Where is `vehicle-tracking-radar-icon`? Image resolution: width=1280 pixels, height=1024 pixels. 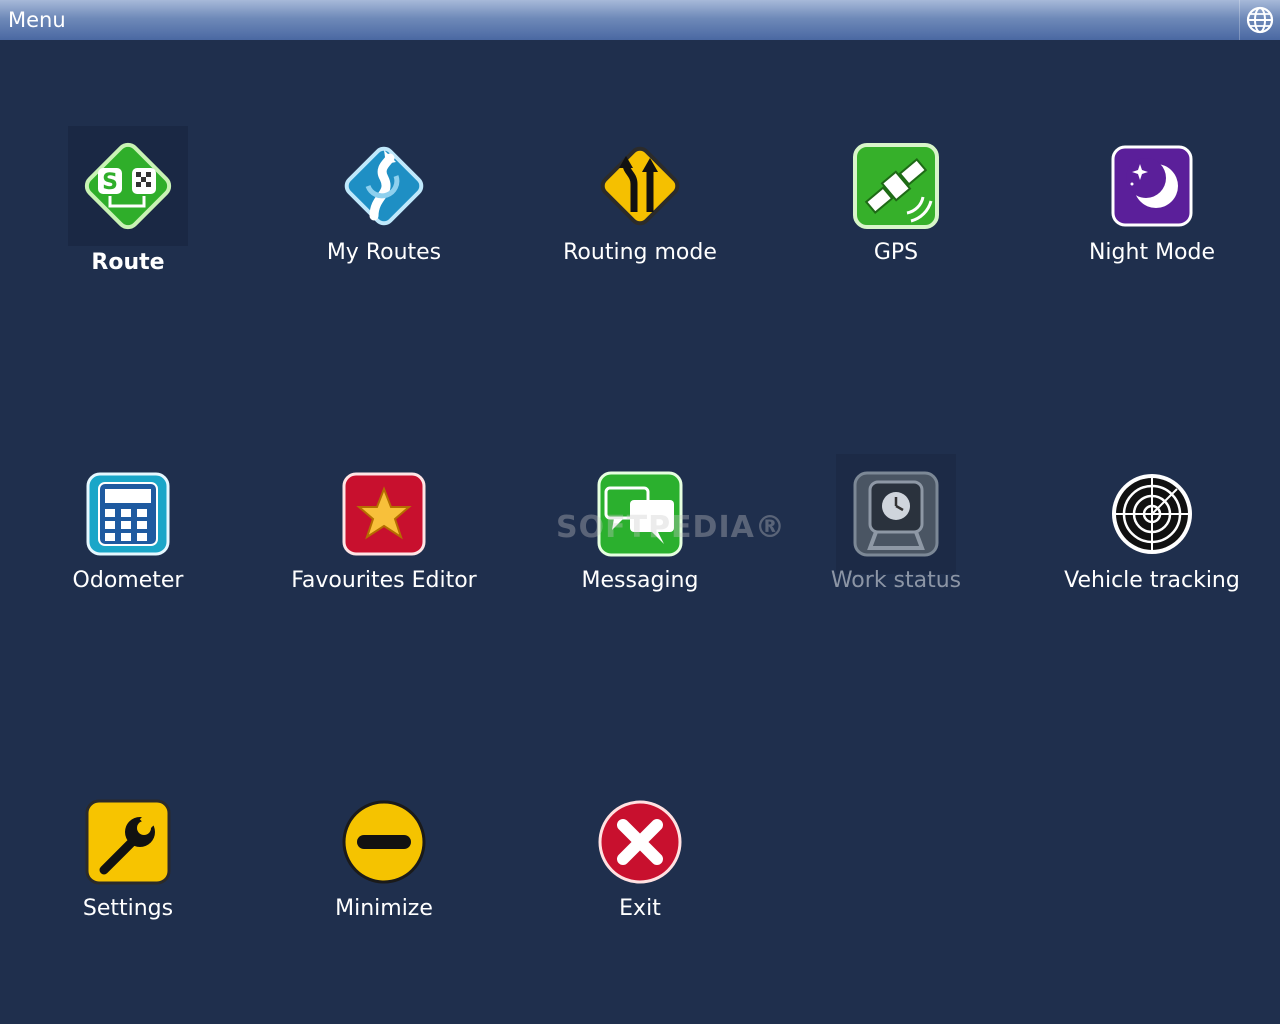 vehicle-tracking-radar-icon is located at coordinates (1152, 514).